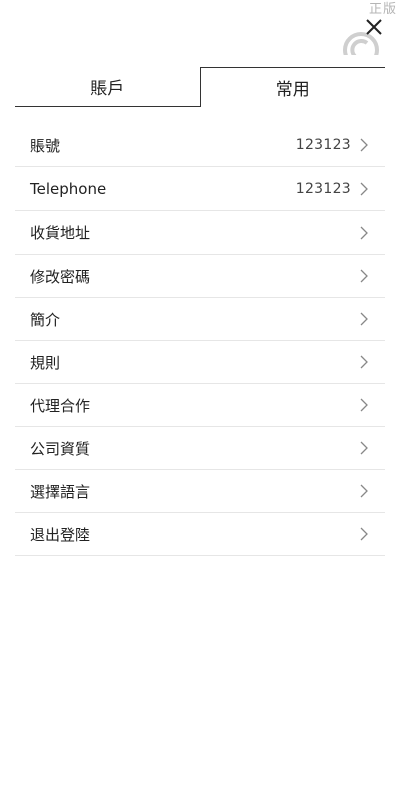 The height and width of the screenshot is (800, 400). I want to click on menu-item-logout: 退出登陸, so click(200, 534).